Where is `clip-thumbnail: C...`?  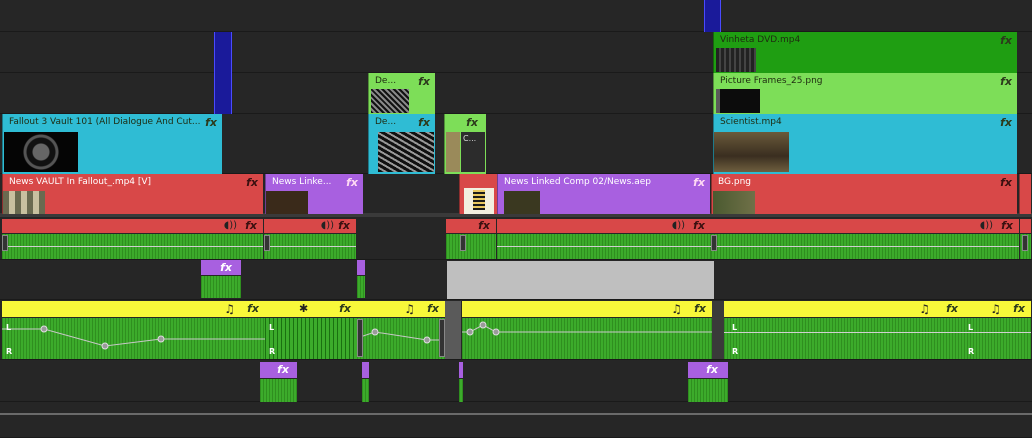 clip-thumbnail: C... is located at coordinates (473, 152).